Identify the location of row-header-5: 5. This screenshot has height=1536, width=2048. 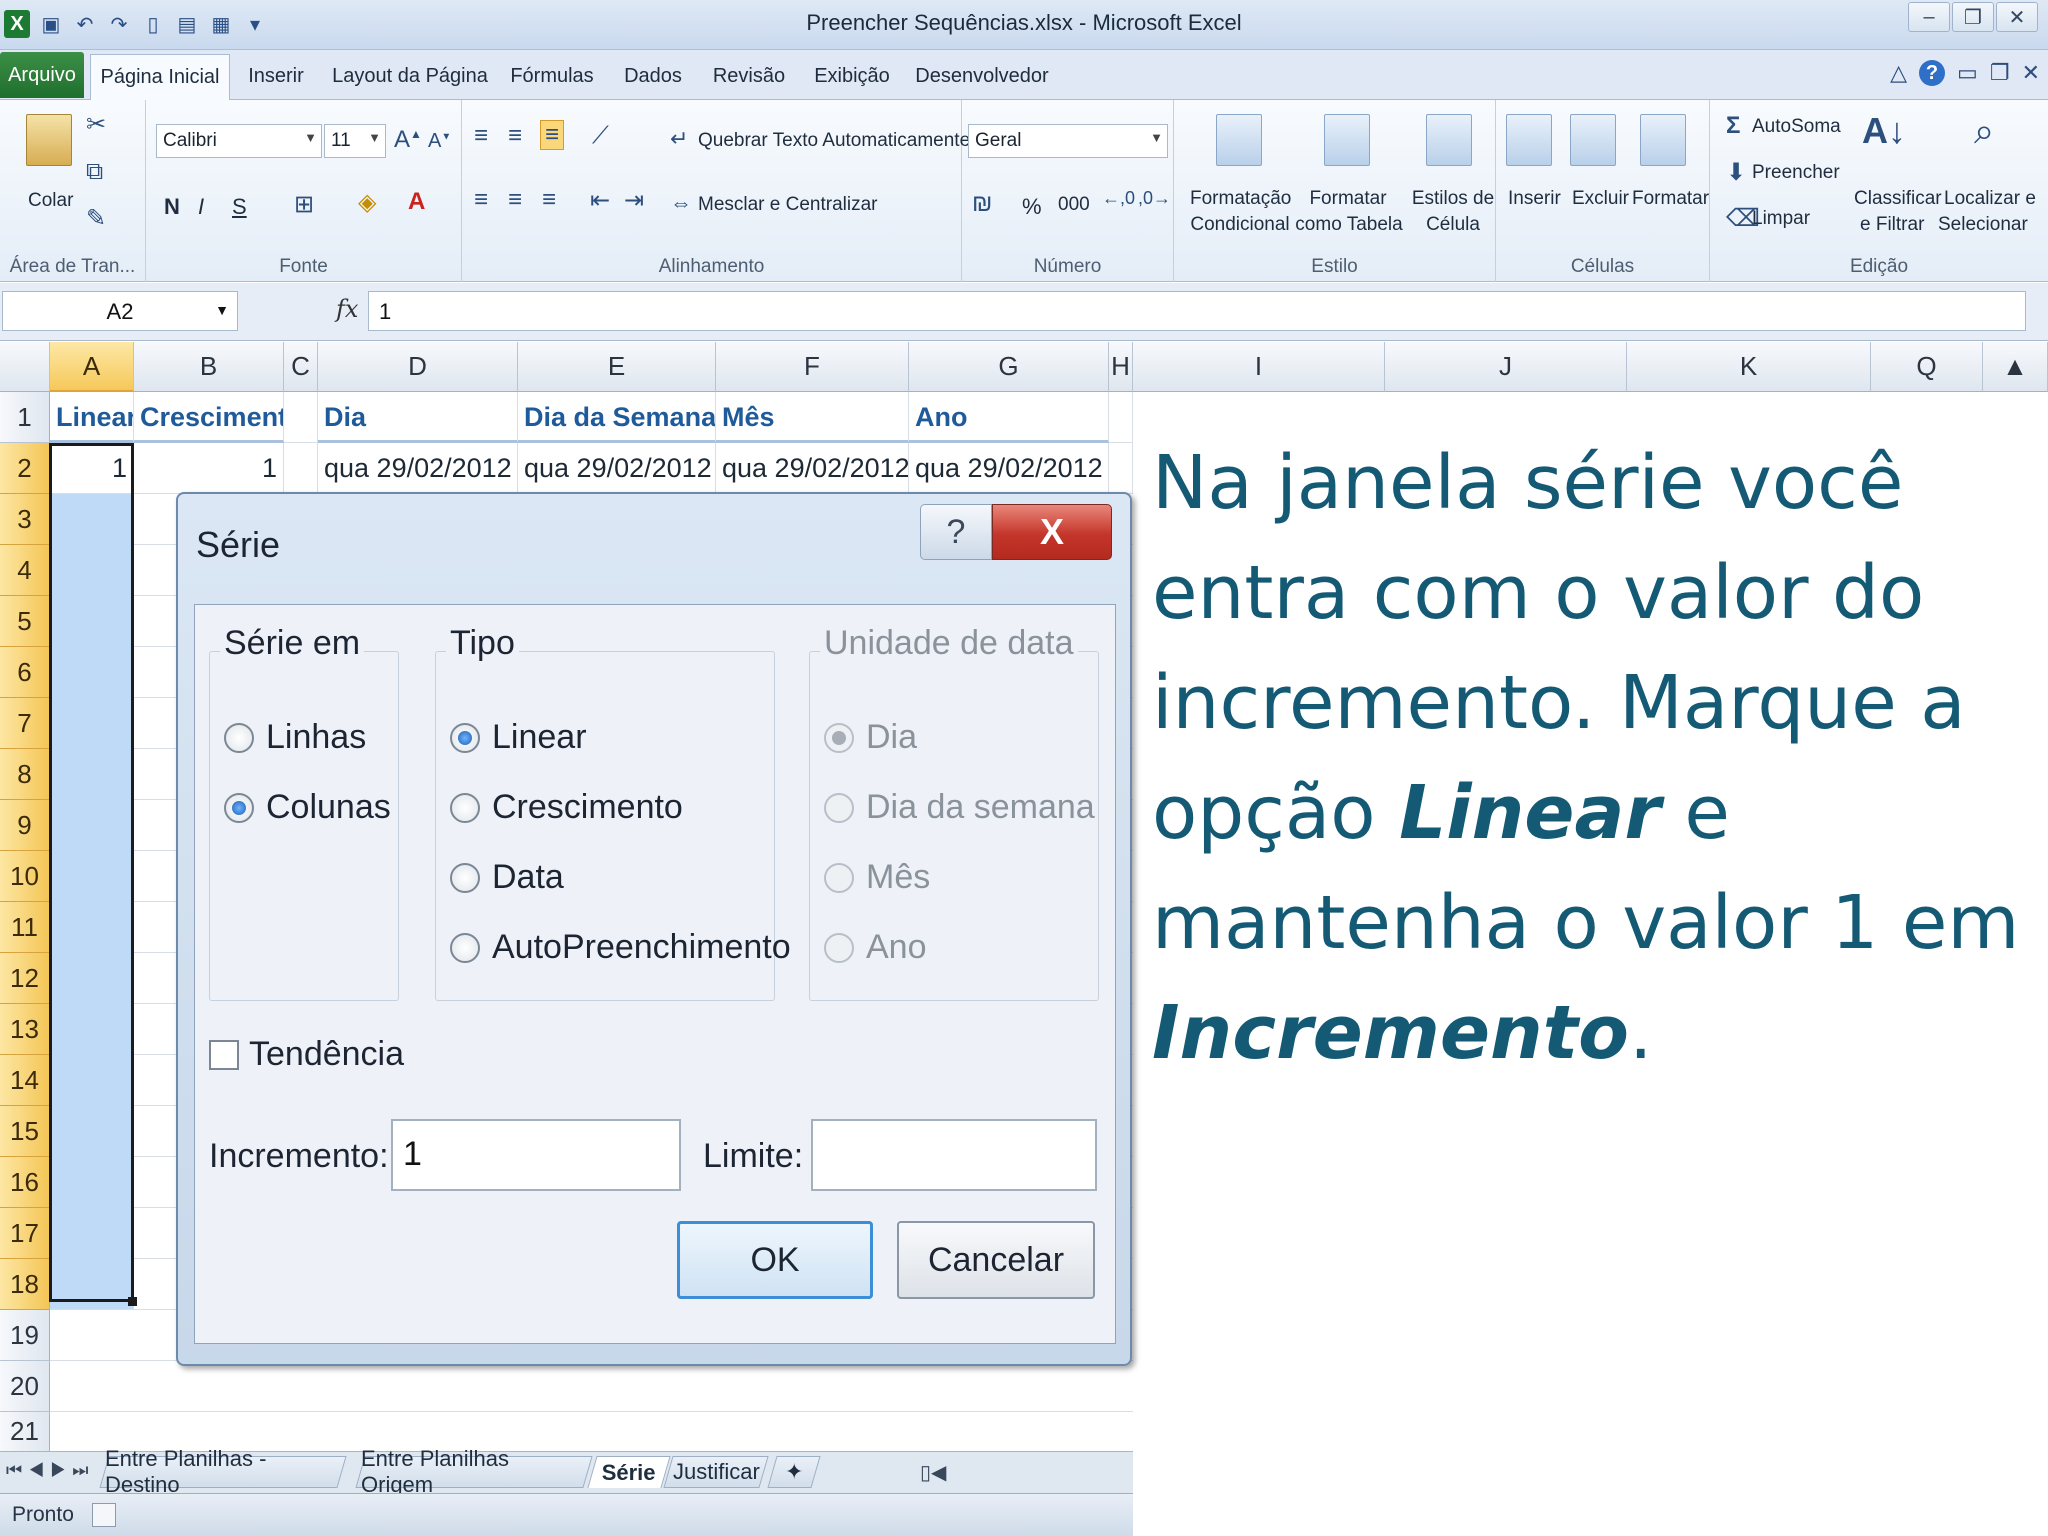
(25, 621).